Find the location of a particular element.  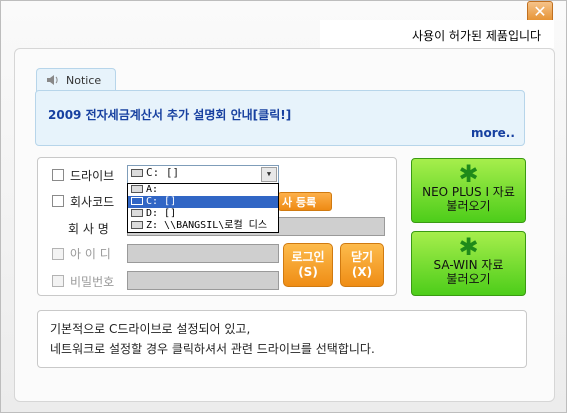

drive-option-c: C: [] is located at coordinates (203, 202).